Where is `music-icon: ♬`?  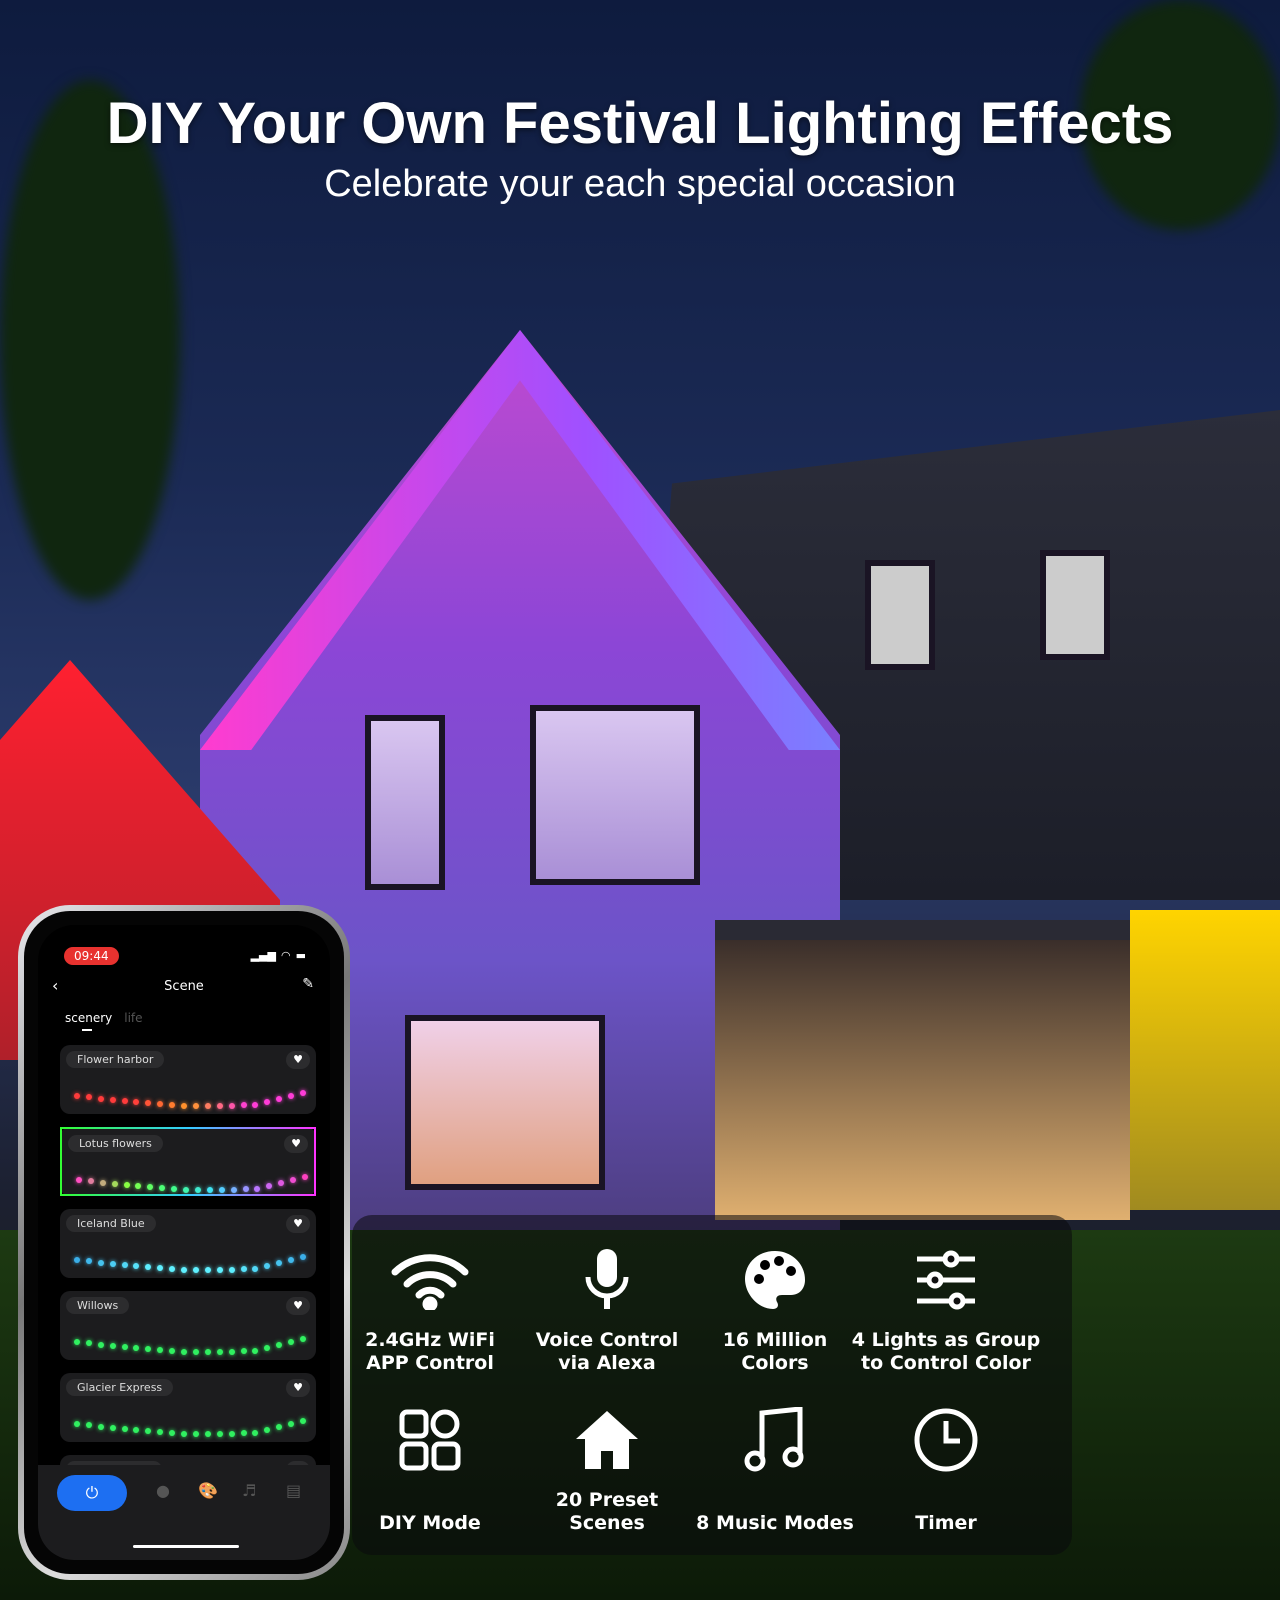
music-icon: ♬ is located at coordinates (249, 1490).